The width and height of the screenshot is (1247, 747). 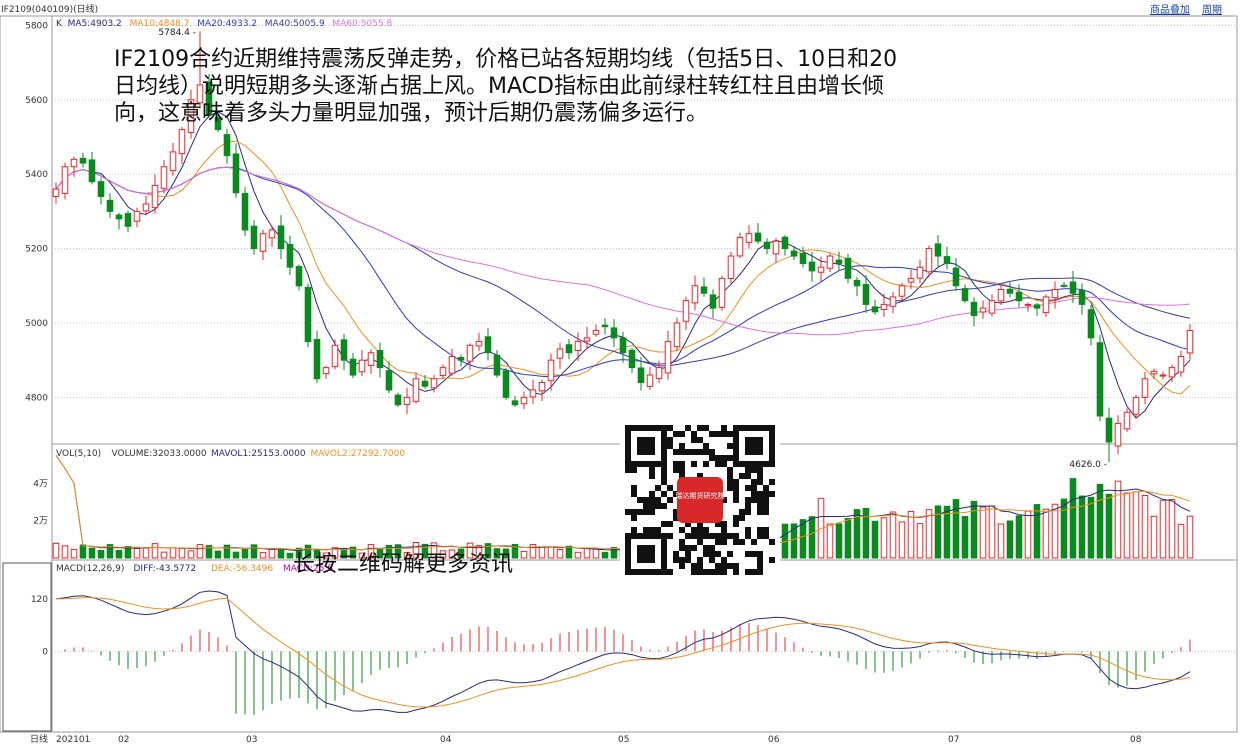 I want to click on price-tick-label: 5800, so click(x=36, y=26).